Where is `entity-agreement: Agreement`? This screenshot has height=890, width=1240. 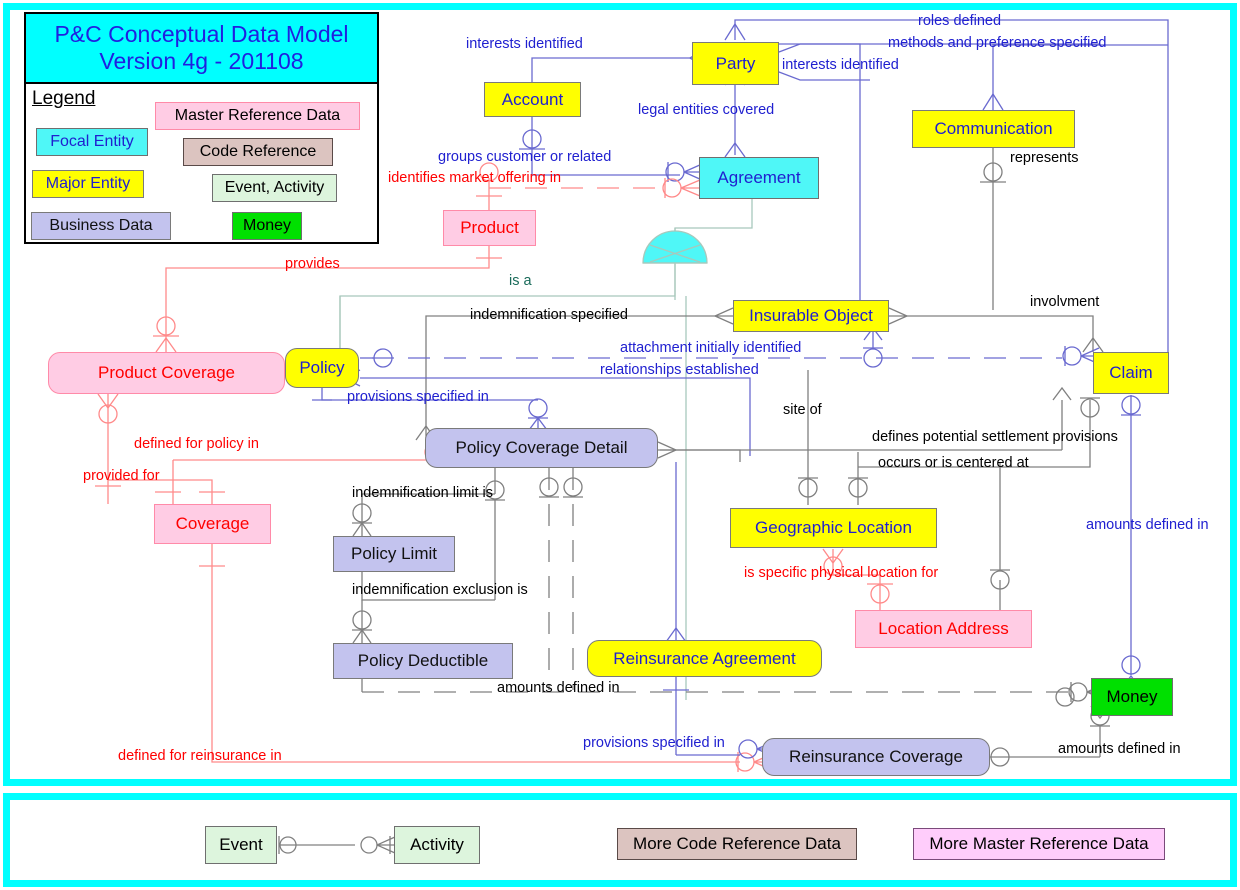
entity-agreement: Agreement is located at coordinates (759, 178).